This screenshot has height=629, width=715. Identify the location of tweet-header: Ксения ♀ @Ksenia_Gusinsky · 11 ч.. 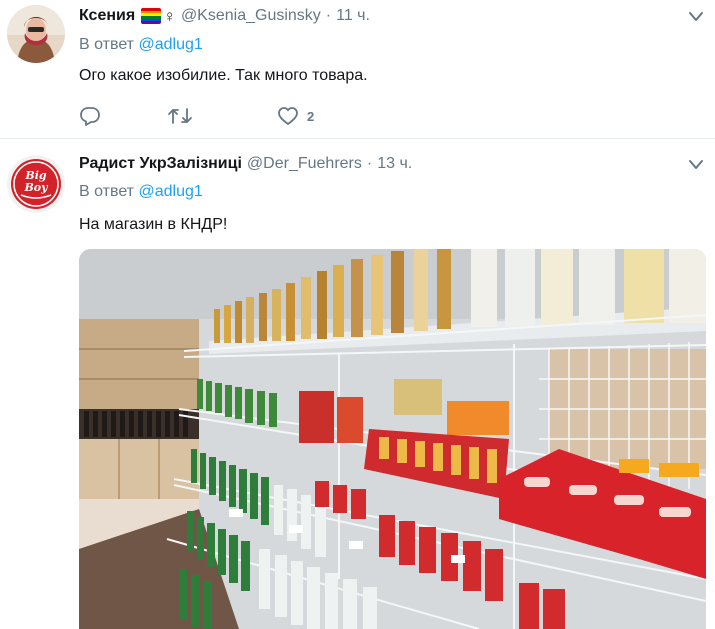
(224, 16).